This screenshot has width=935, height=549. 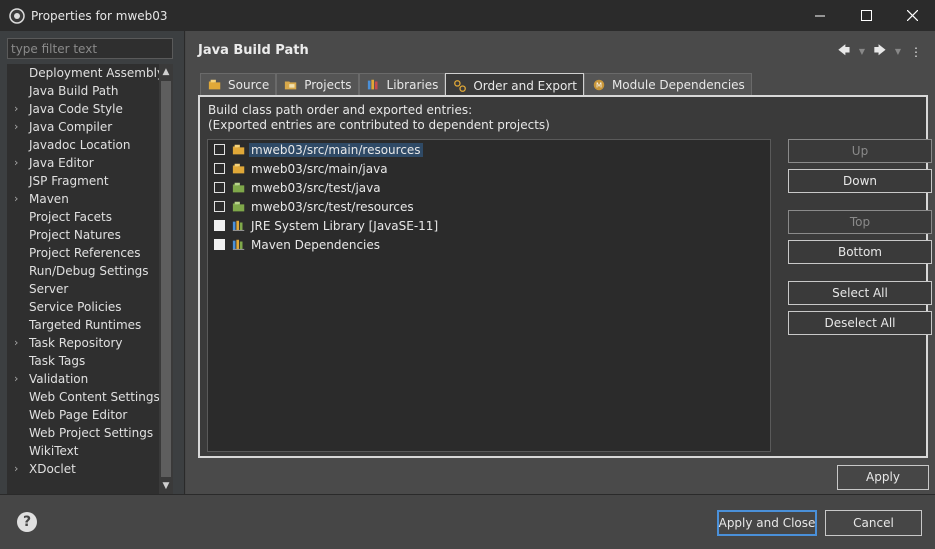 I want to click on tab-module-dependencies: M Module Dependencies, so click(x=667, y=84).